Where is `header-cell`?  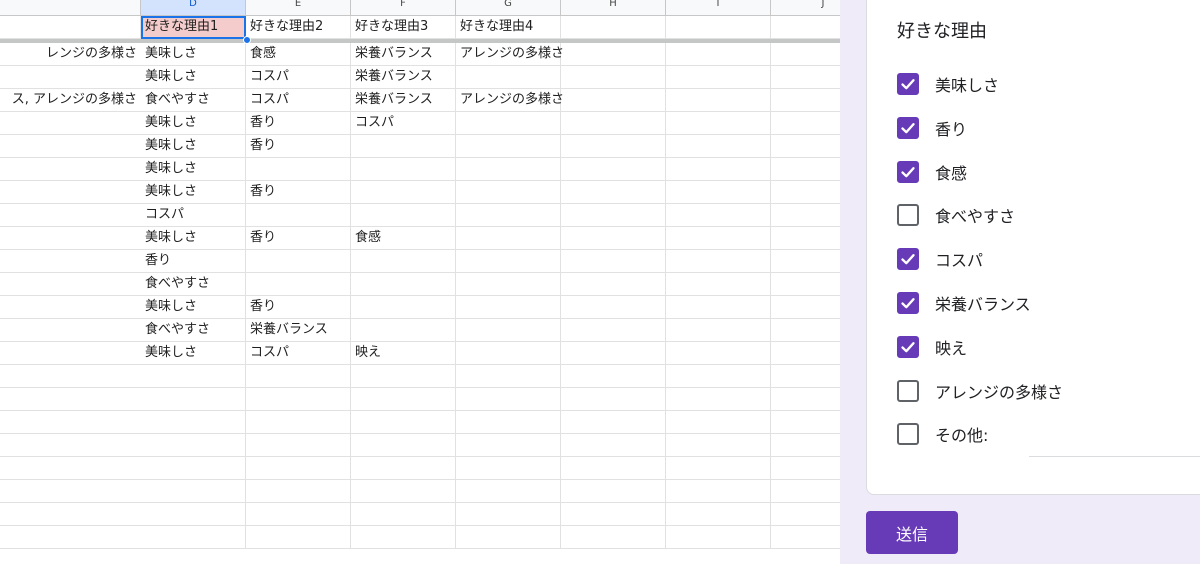 header-cell is located at coordinates (613, 27).